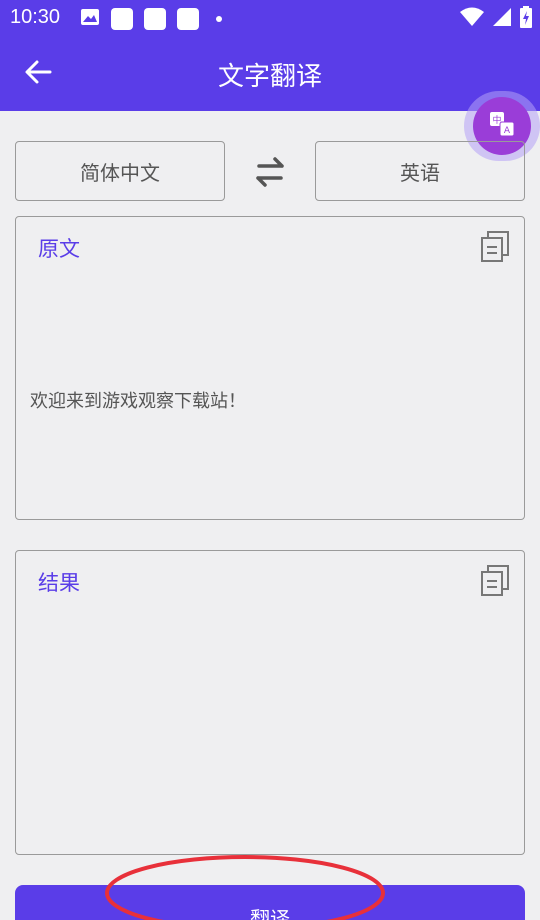  What do you see at coordinates (420, 171) in the screenshot?
I see `target-language-select: 英语` at bounding box center [420, 171].